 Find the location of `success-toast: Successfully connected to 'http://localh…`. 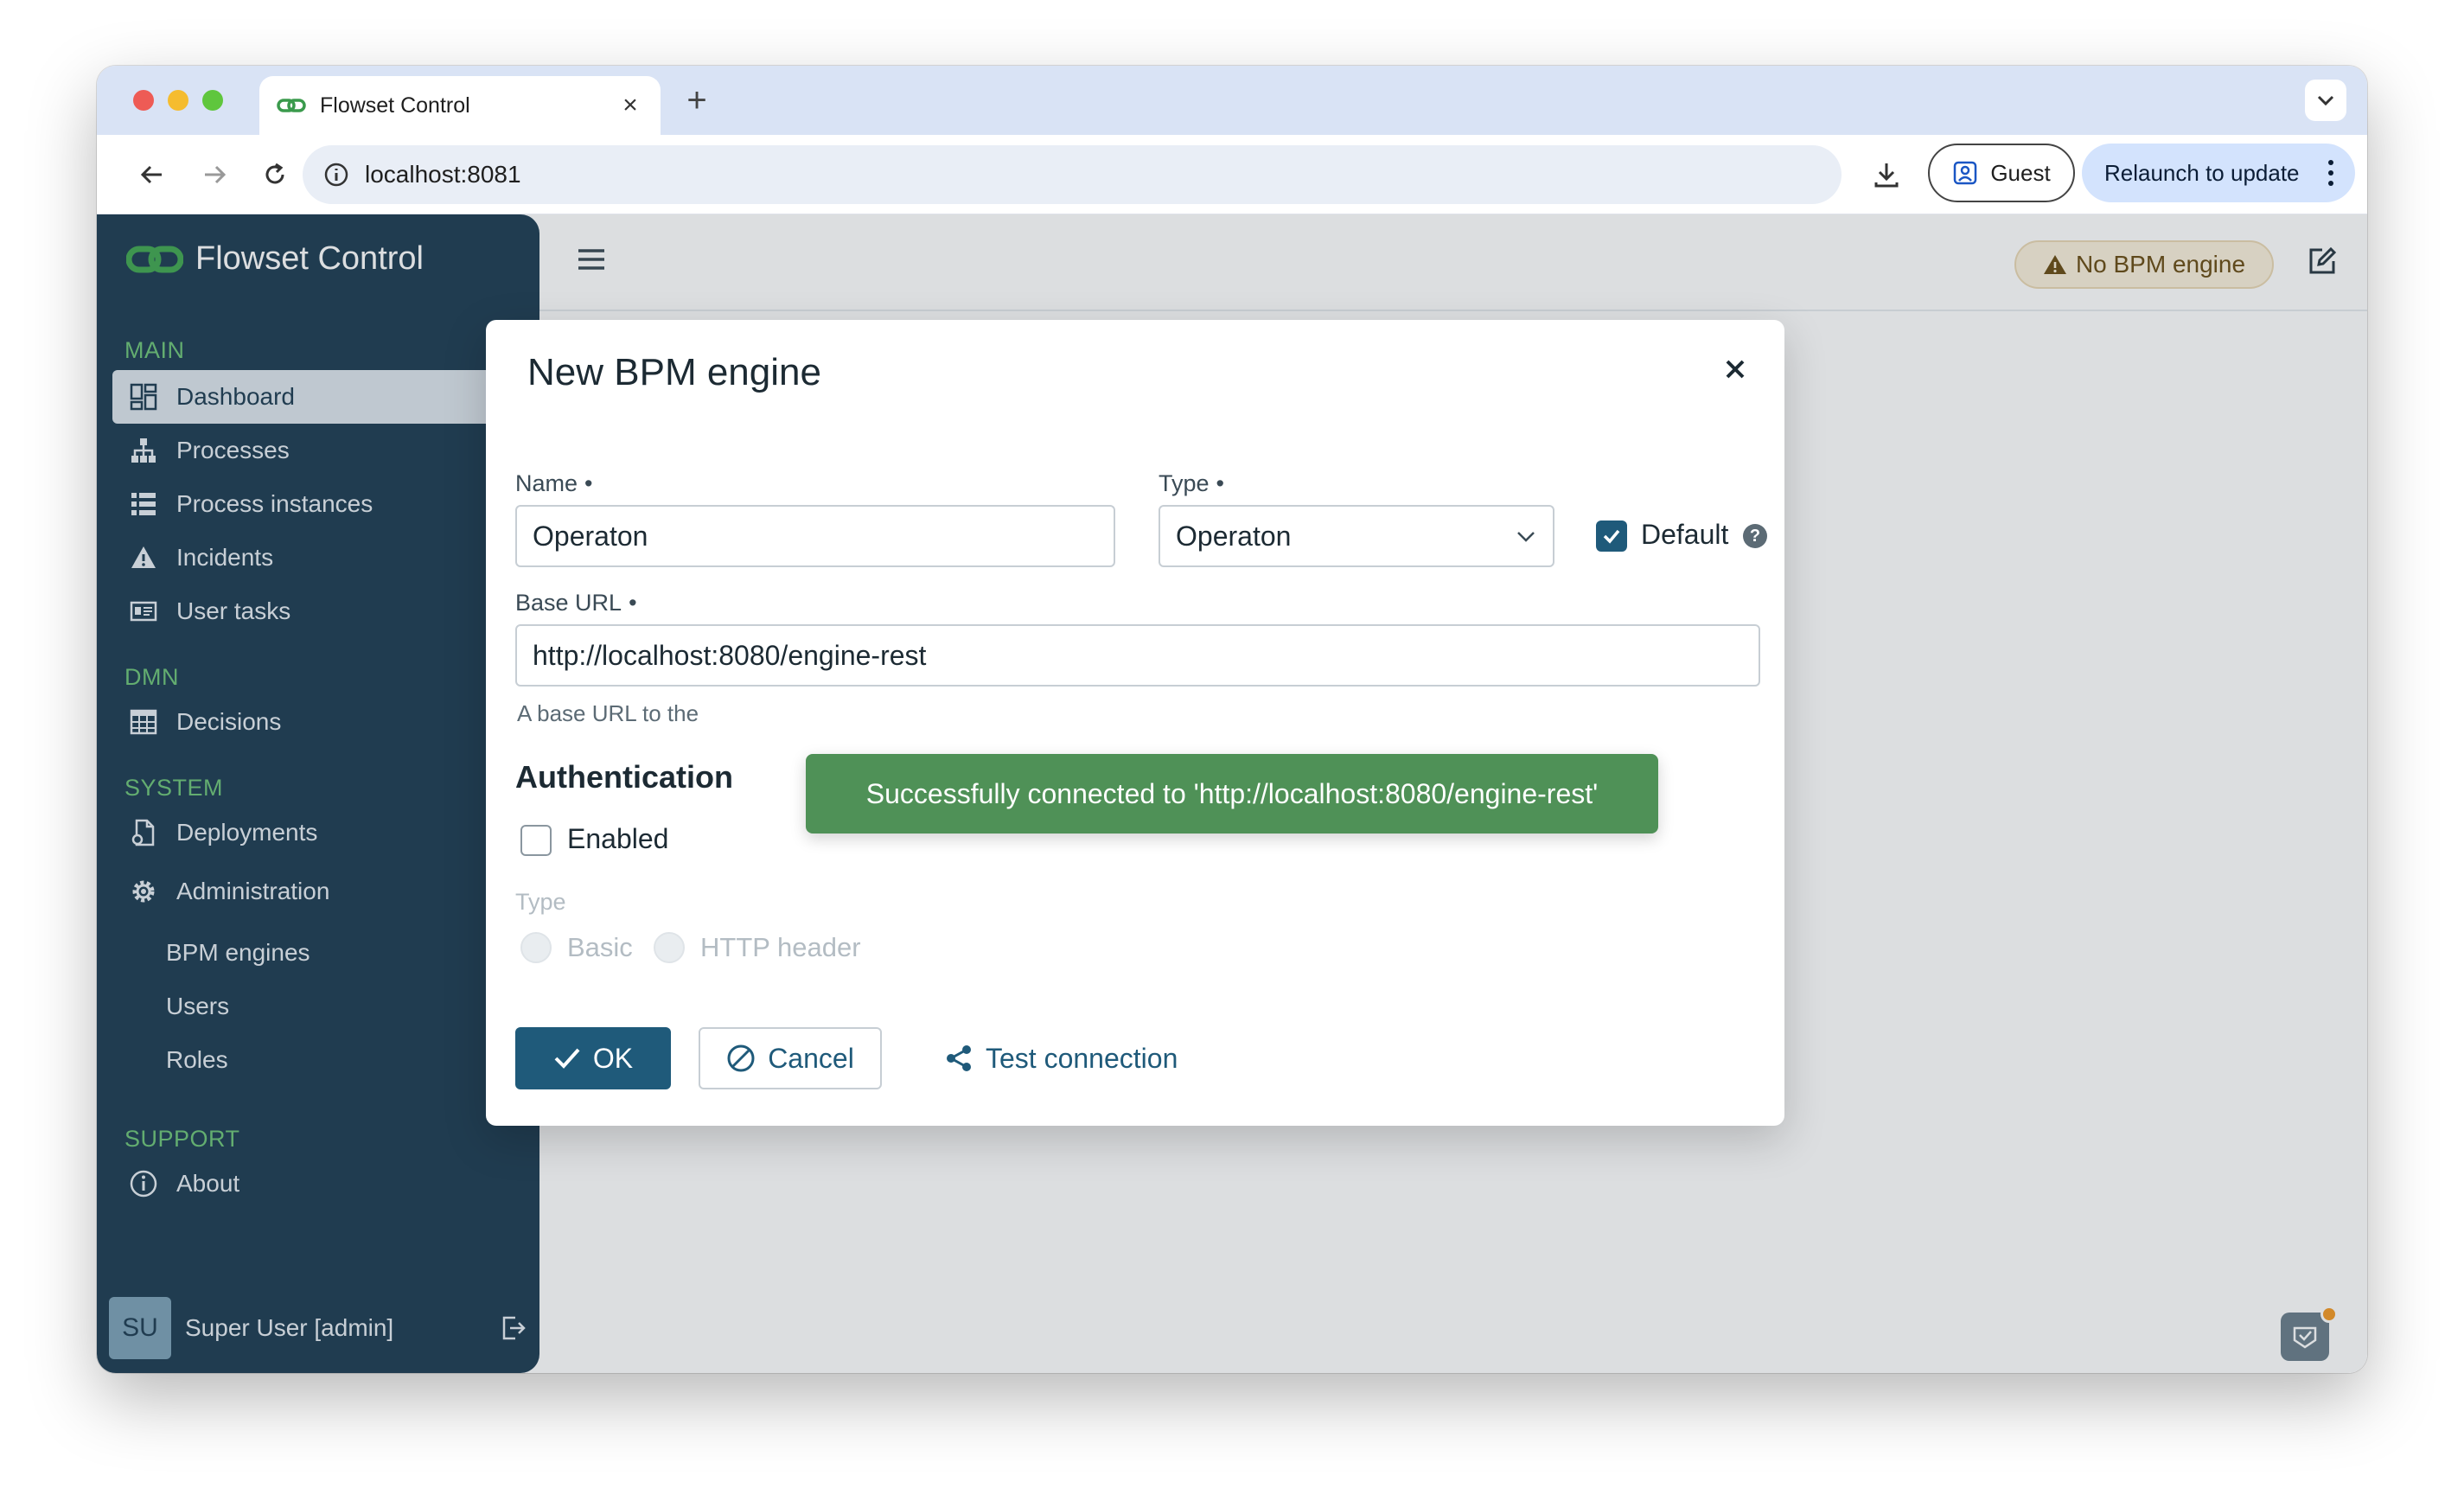

success-toast: Successfully connected to 'http://localh… is located at coordinates (1232, 794).